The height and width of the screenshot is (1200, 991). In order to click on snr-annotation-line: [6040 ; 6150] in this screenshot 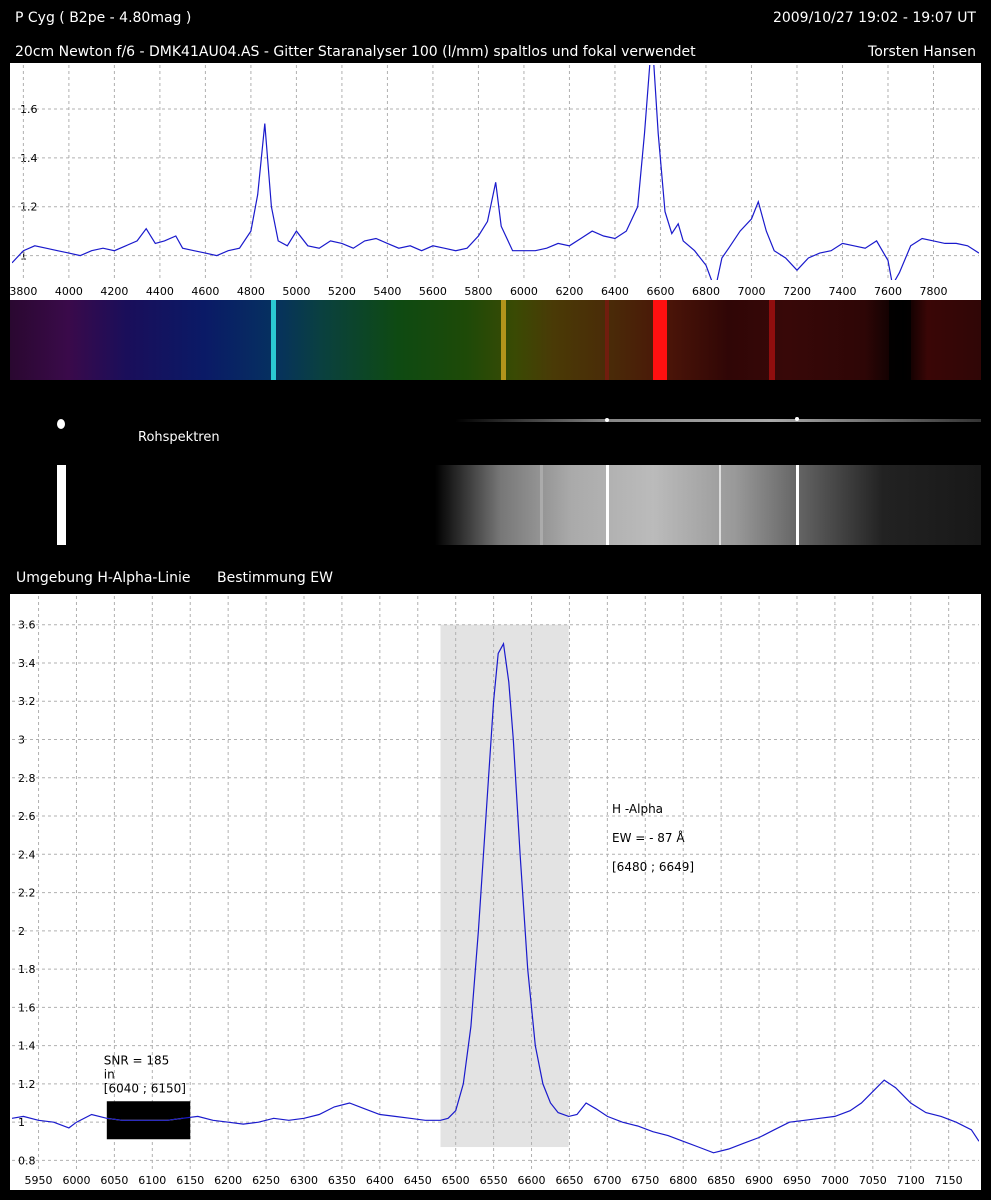, I will do `click(145, 1088)`.